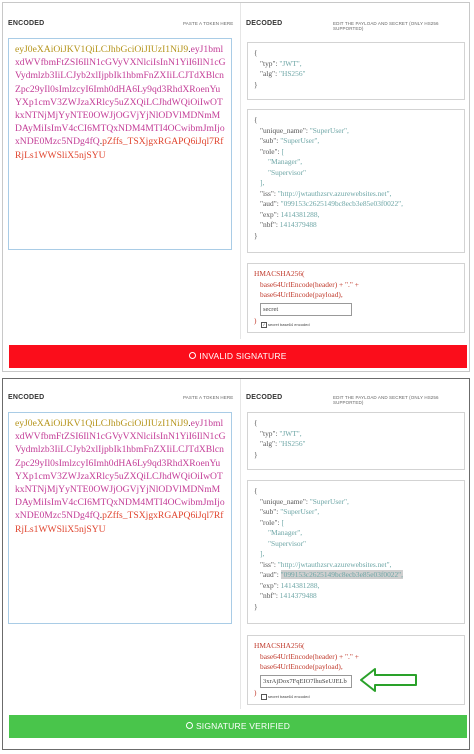 The image size is (474, 754). I want to click on invalid-circle-icon, so click(193, 356).